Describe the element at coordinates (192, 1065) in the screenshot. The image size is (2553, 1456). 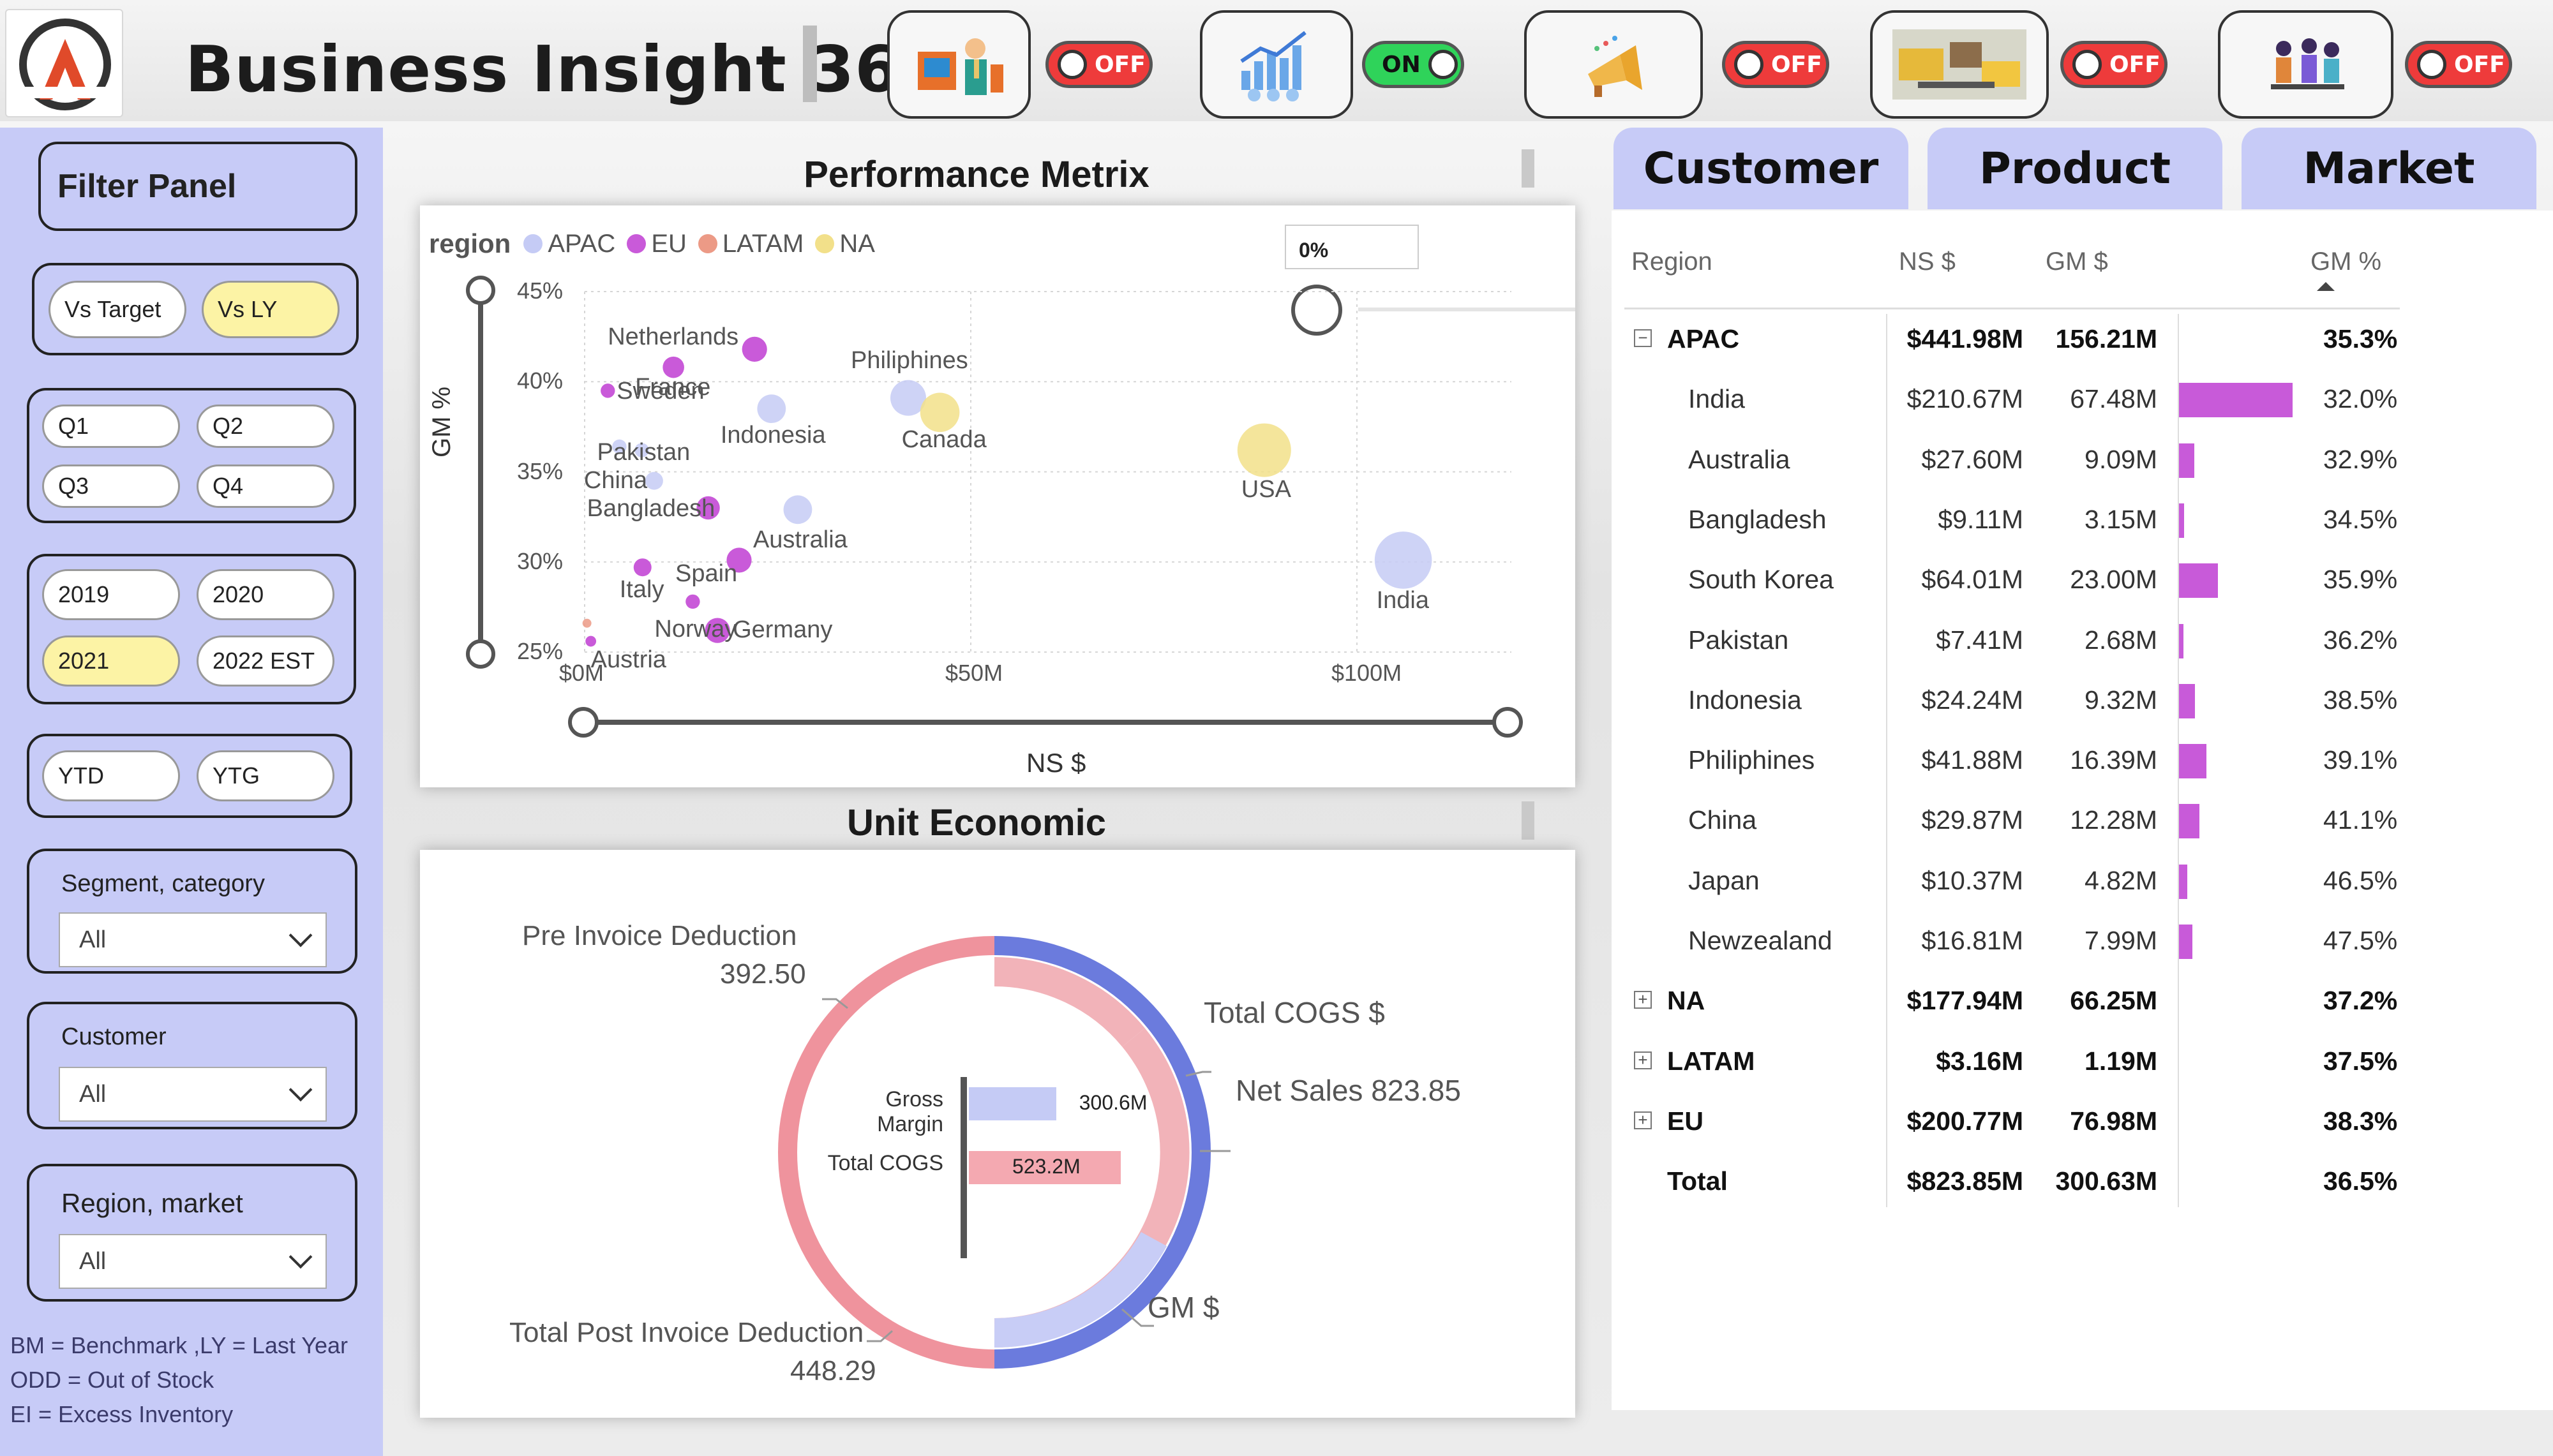
I see `customer-filter: Customer All` at that location.